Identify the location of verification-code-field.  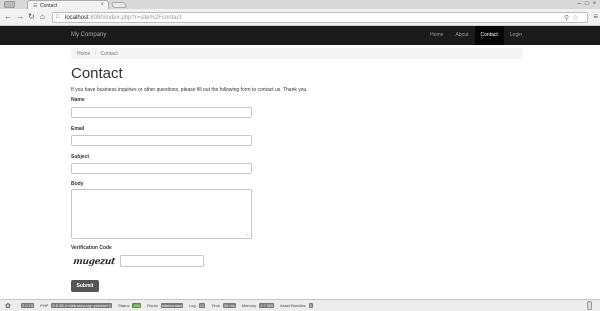
(162, 261).